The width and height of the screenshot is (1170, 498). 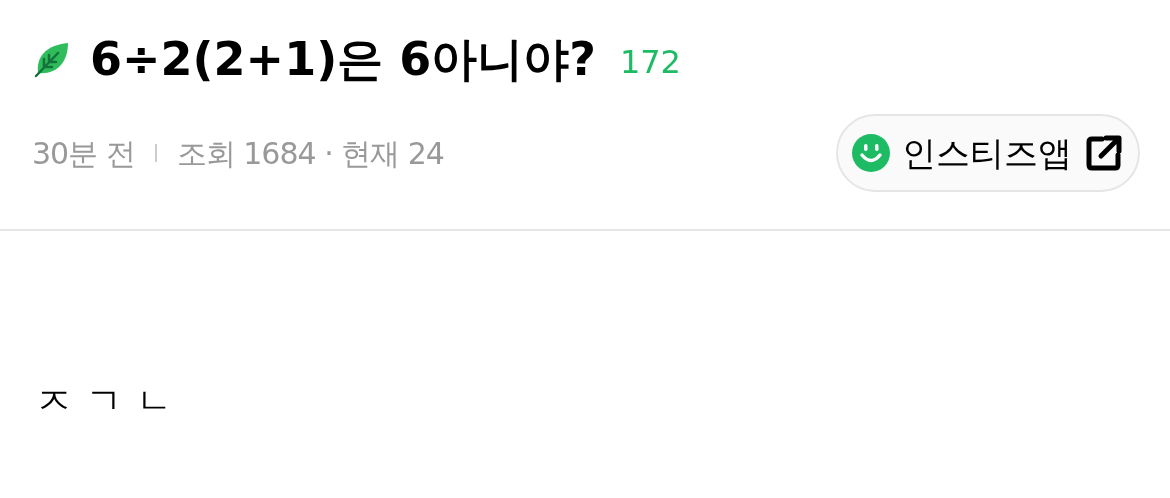 I want to click on post-title: 6÷2(2+1)은 6아니야?, so click(x=343, y=59).